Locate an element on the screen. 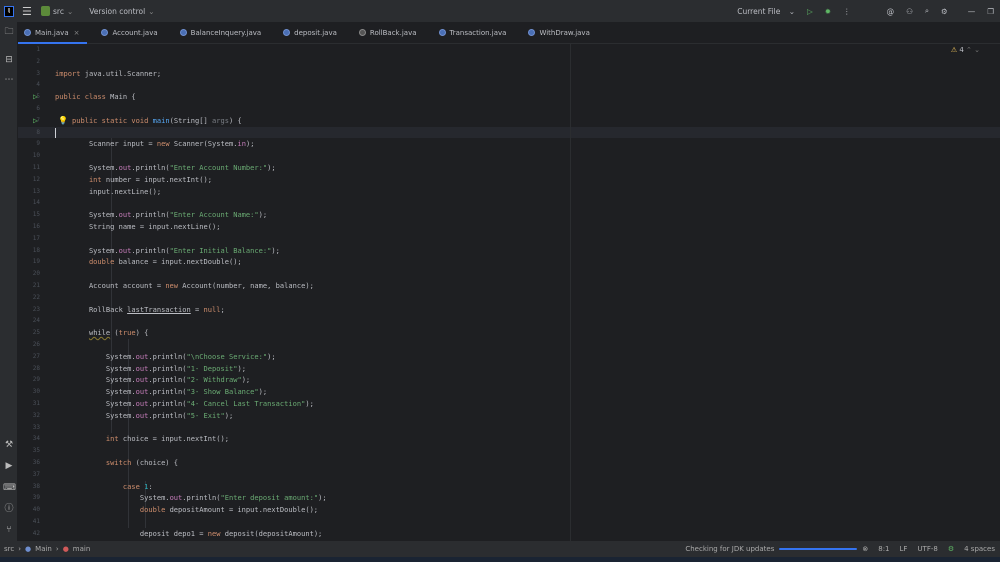  code-line: 34 int choice = input.nextInt(); is located at coordinates (509, 439).